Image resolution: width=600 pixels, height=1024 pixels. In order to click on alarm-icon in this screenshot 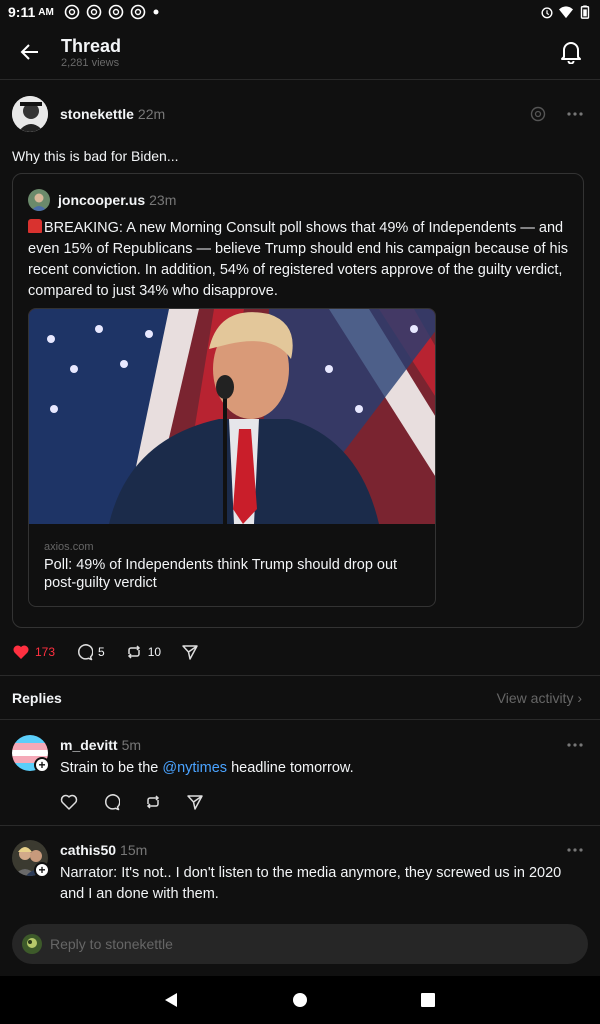, I will do `click(547, 13)`.